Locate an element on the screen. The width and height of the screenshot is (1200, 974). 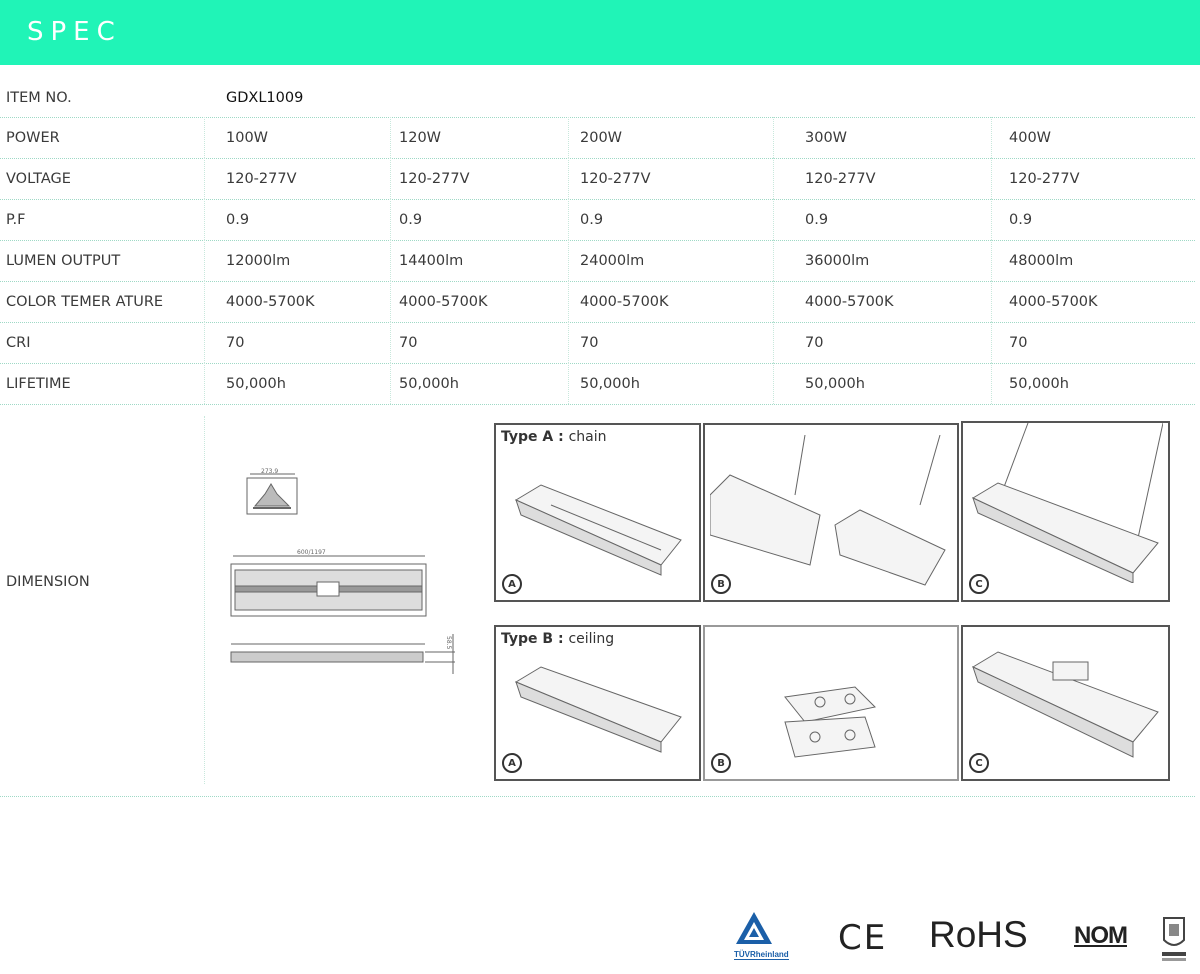
dimension-drawing: 273.9 600/1197 58.5 is located at coordinates (342, 571).